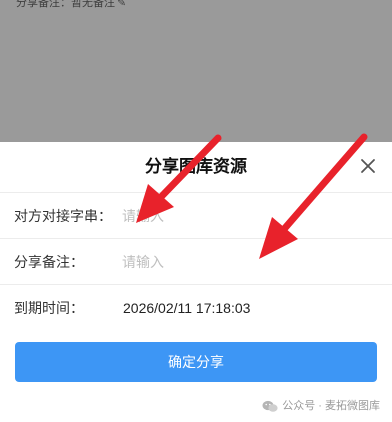  I want to click on form-row-expiry: 到期时间： 2026/02/11 17:18:03, so click(196, 307).